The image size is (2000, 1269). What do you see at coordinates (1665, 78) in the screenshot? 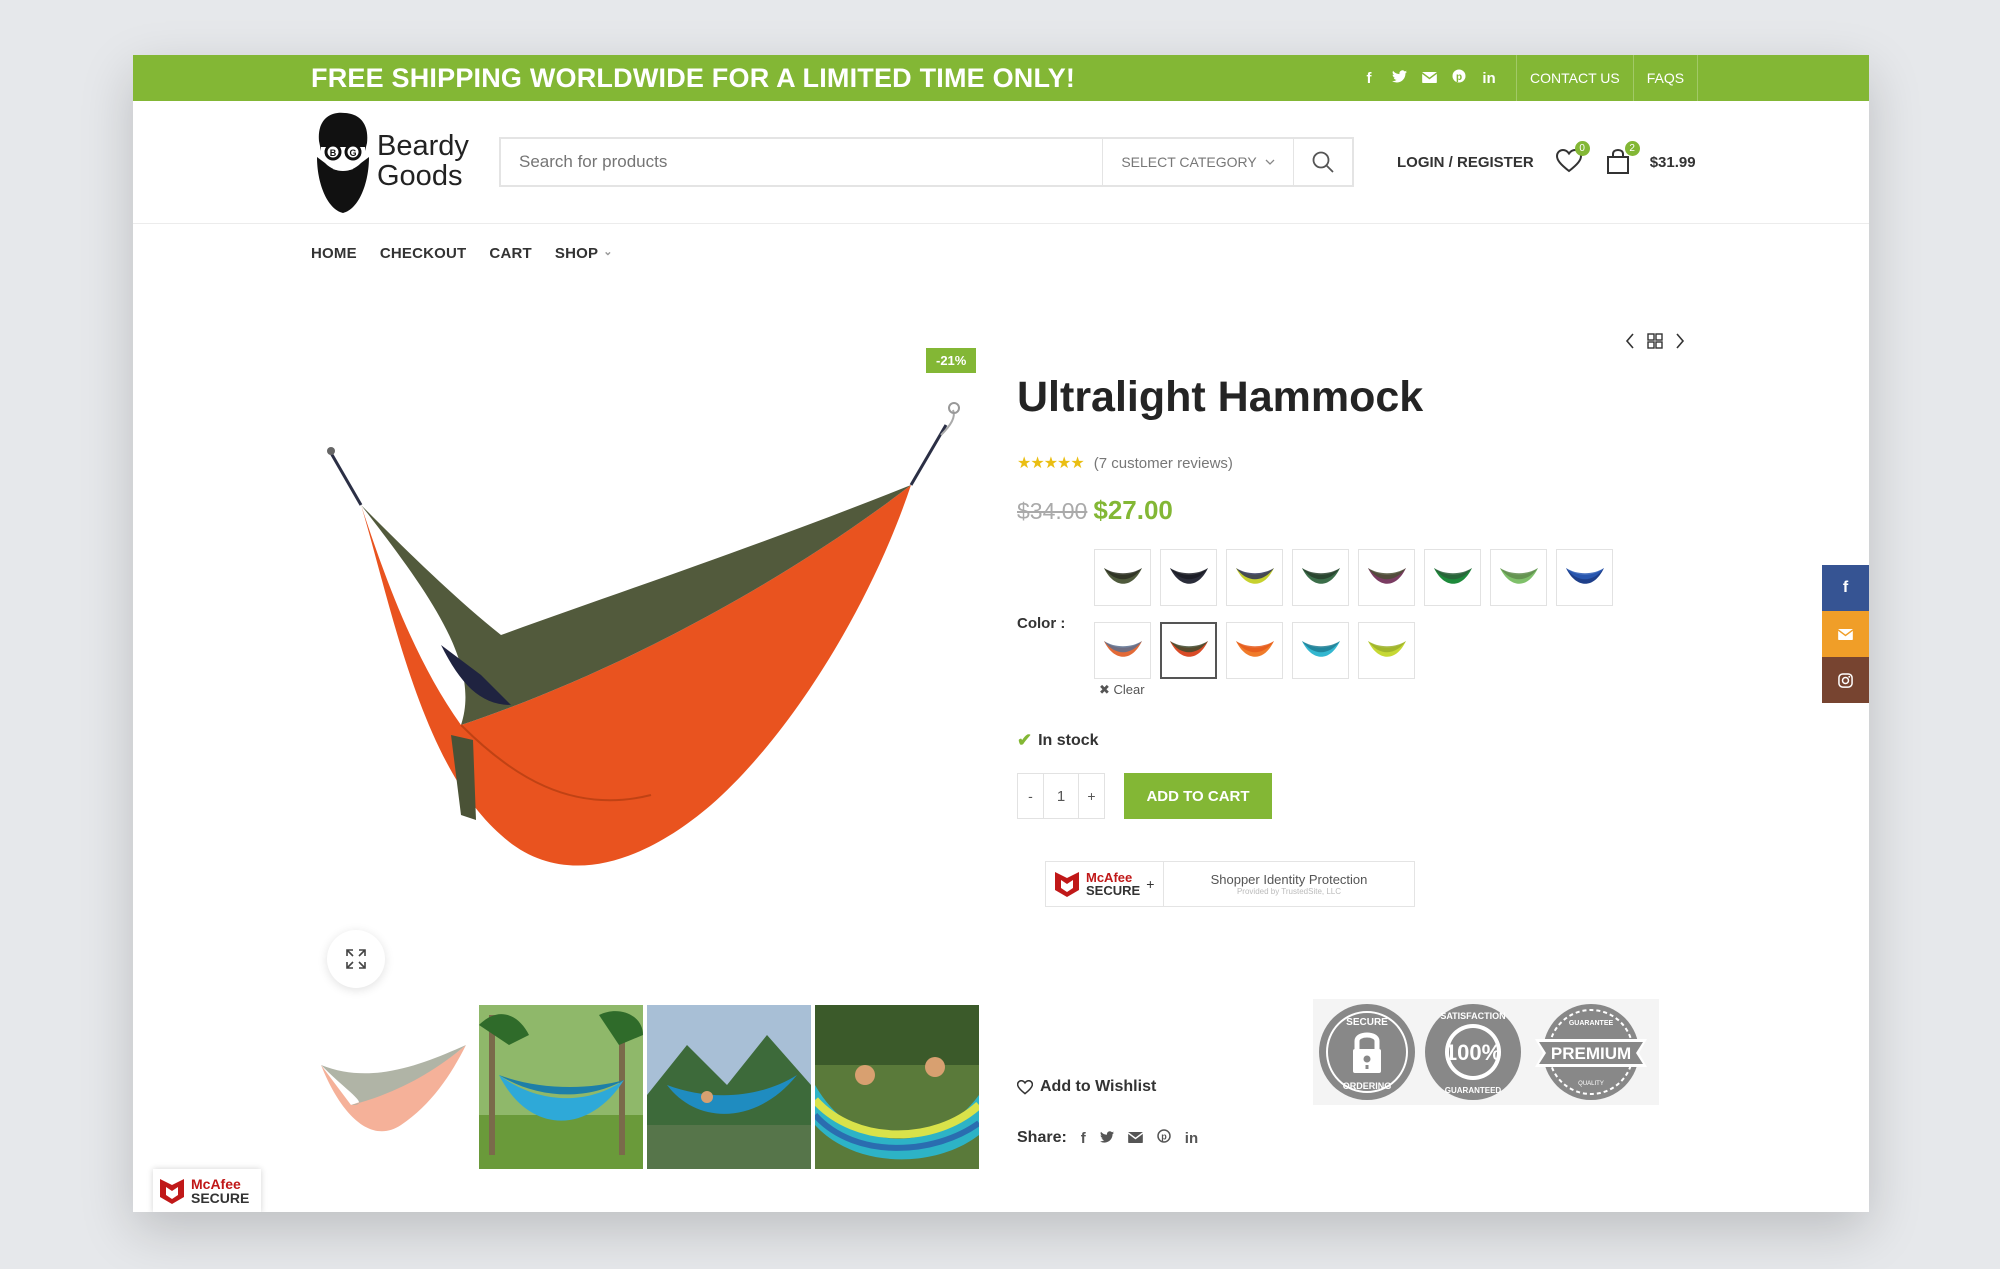
I see `faqs-link: FAQS` at bounding box center [1665, 78].